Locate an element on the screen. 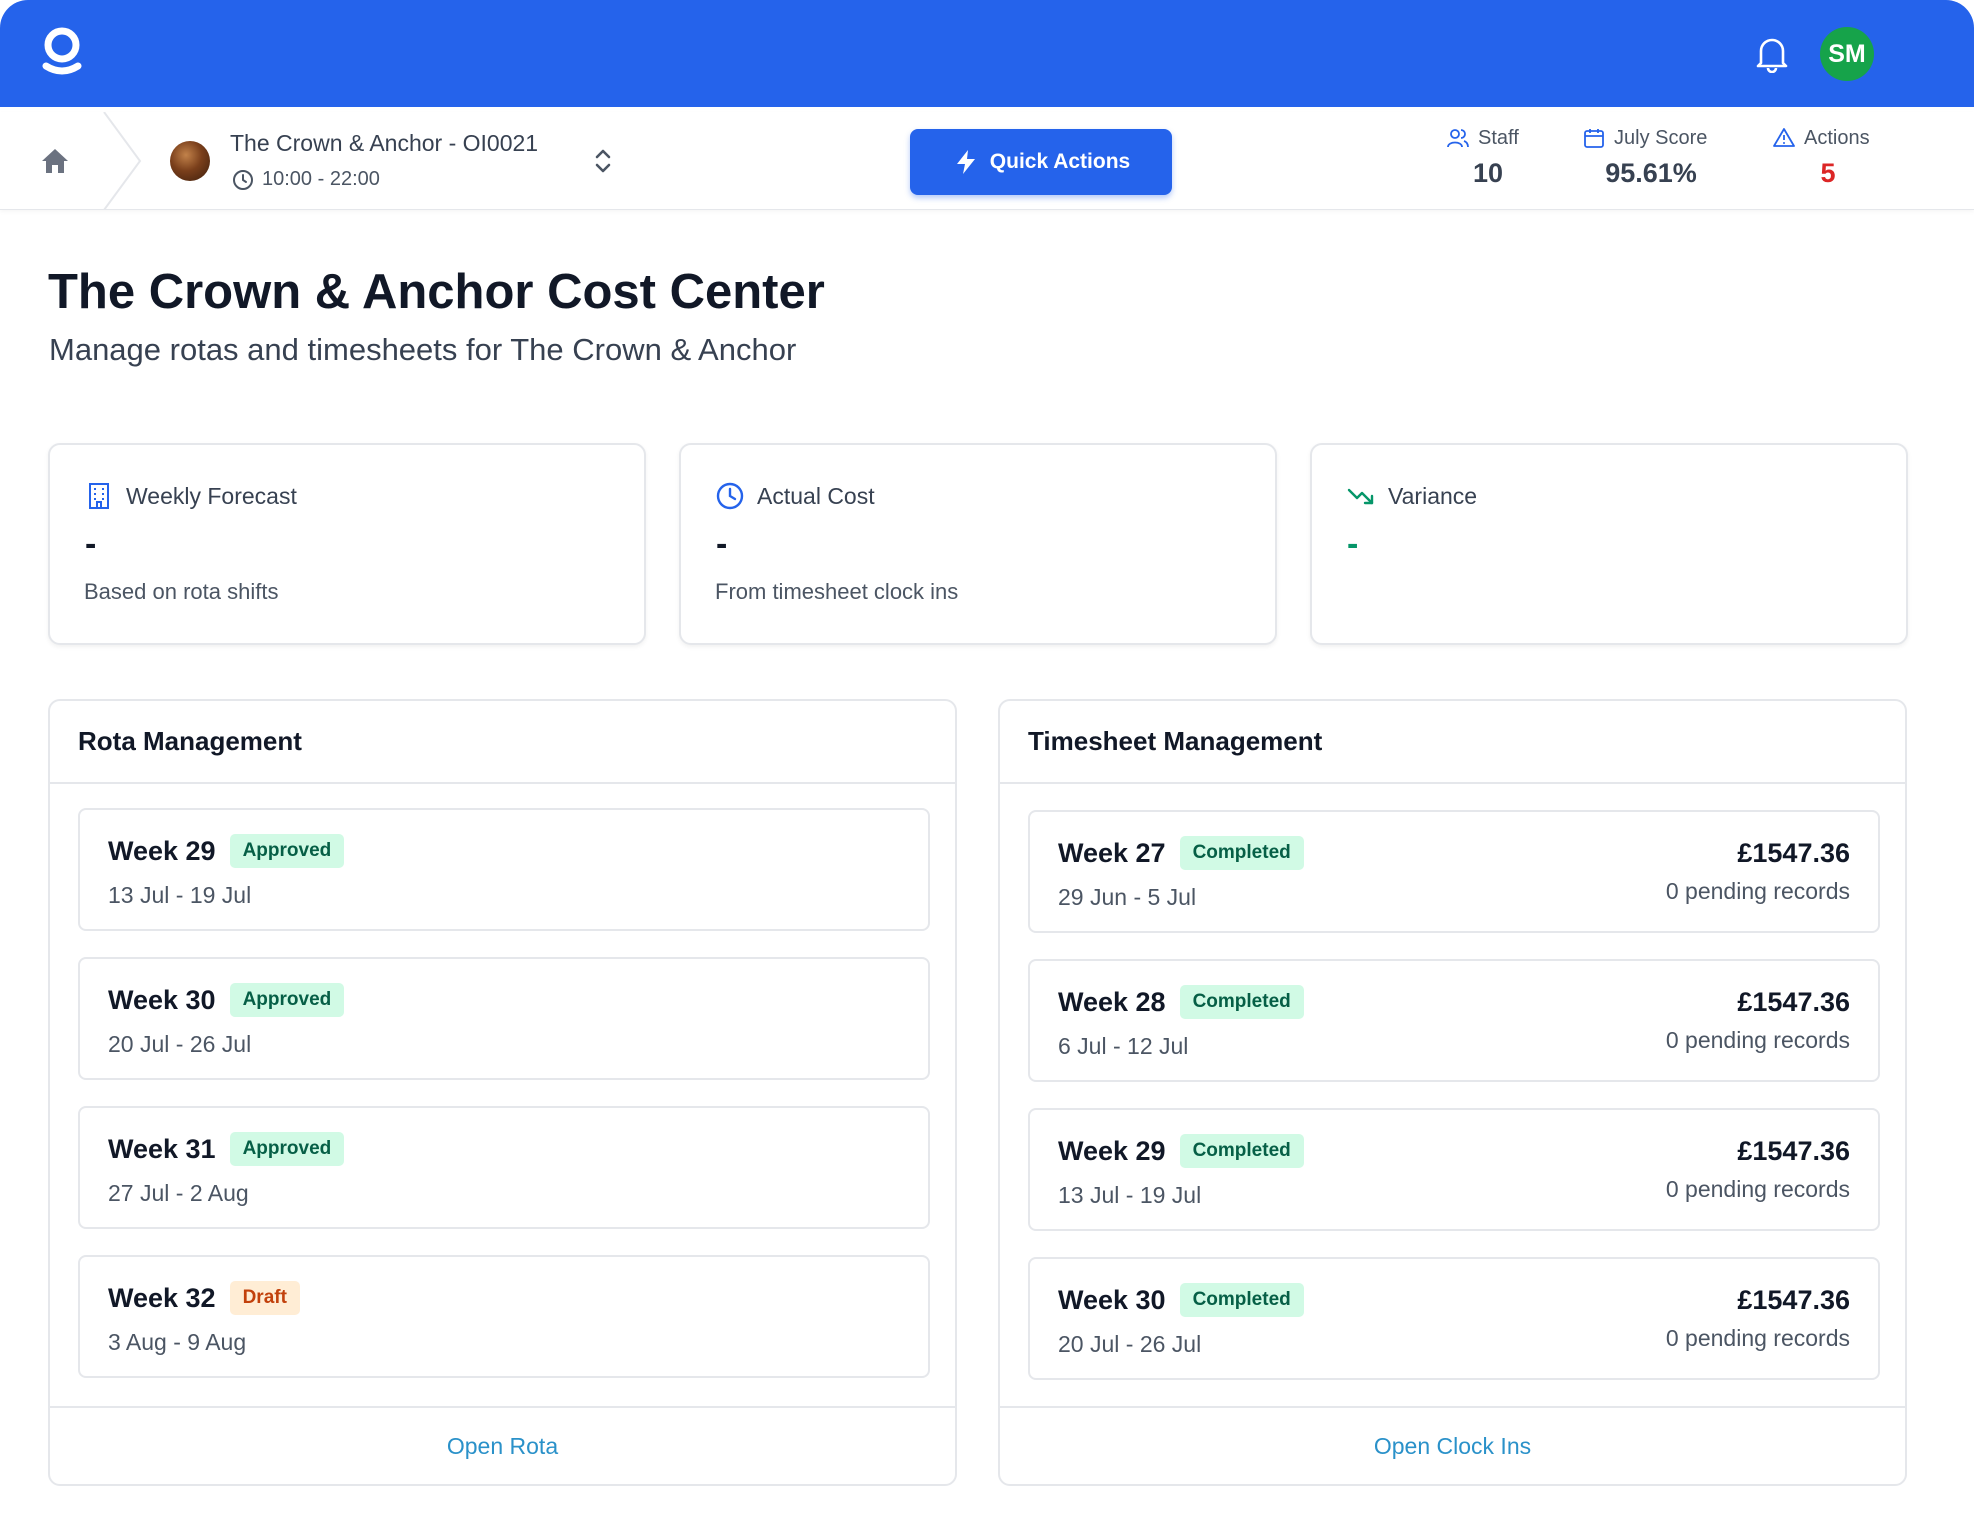  week-dates: 29 Jun - 5 Jul is located at coordinates (1127, 897).